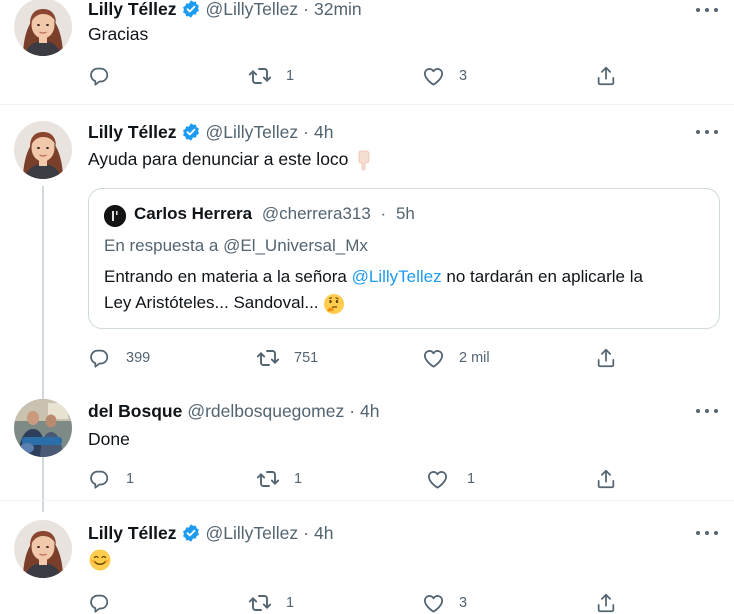  I want to click on reply-button: 399, so click(119, 358).